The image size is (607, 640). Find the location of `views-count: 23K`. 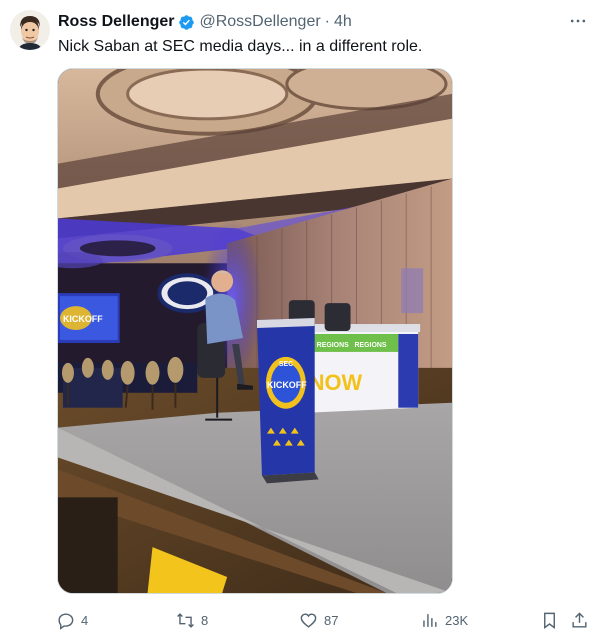

views-count: 23K is located at coordinates (457, 620).